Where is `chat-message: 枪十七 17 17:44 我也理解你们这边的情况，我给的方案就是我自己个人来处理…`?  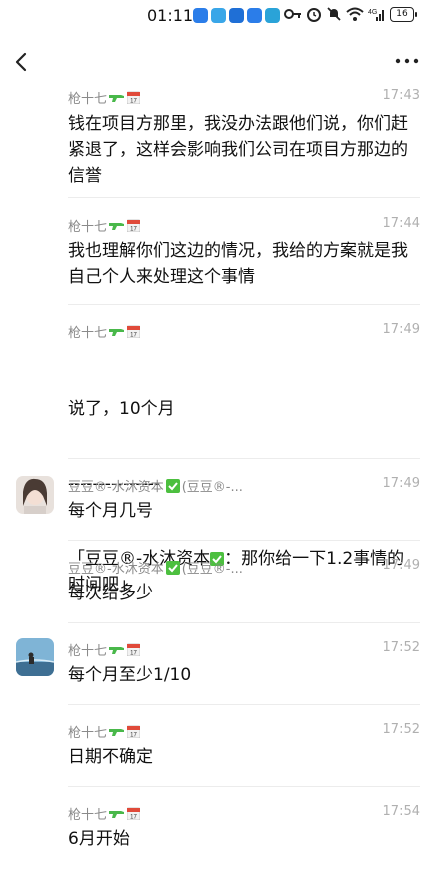 chat-message: 枪十七 17 17:44 我也理解你们这边的情况，我给的方案就是我自己个人来处理… is located at coordinates (216, 257).